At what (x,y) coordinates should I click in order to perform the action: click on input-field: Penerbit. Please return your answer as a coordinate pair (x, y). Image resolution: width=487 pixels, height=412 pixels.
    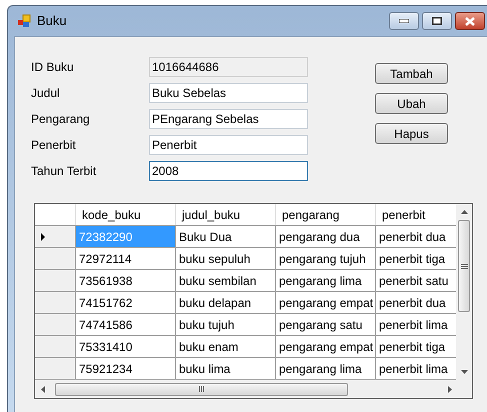
    Looking at the image, I should click on (228, 145).